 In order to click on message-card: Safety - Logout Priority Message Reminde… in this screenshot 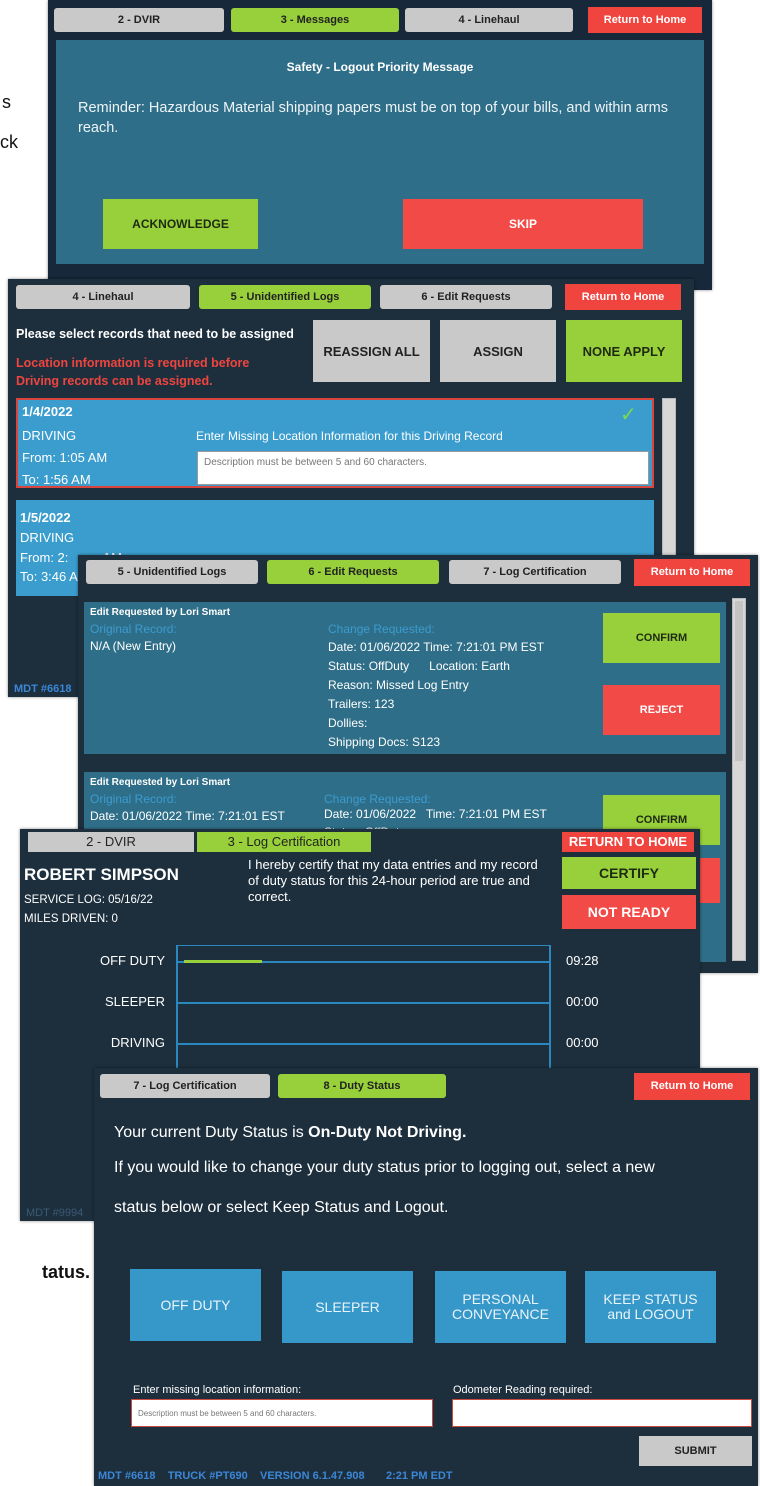, I will do `click(380, 152)`.